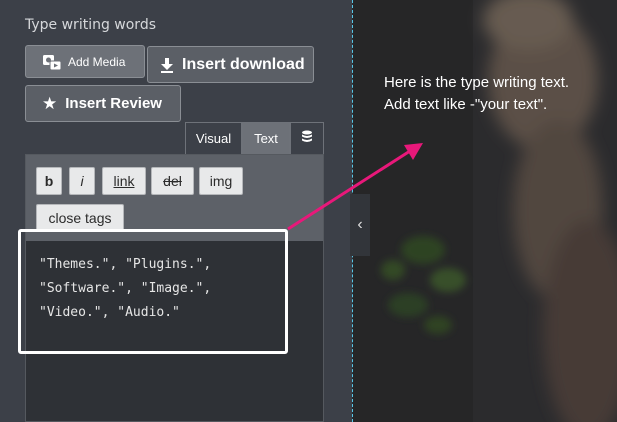 Image resolution: width=617 pixels, height=422 pixels. Describe the element at coordinates (355, 187) in the screenshot. I see `annotation-arrow` at that location.